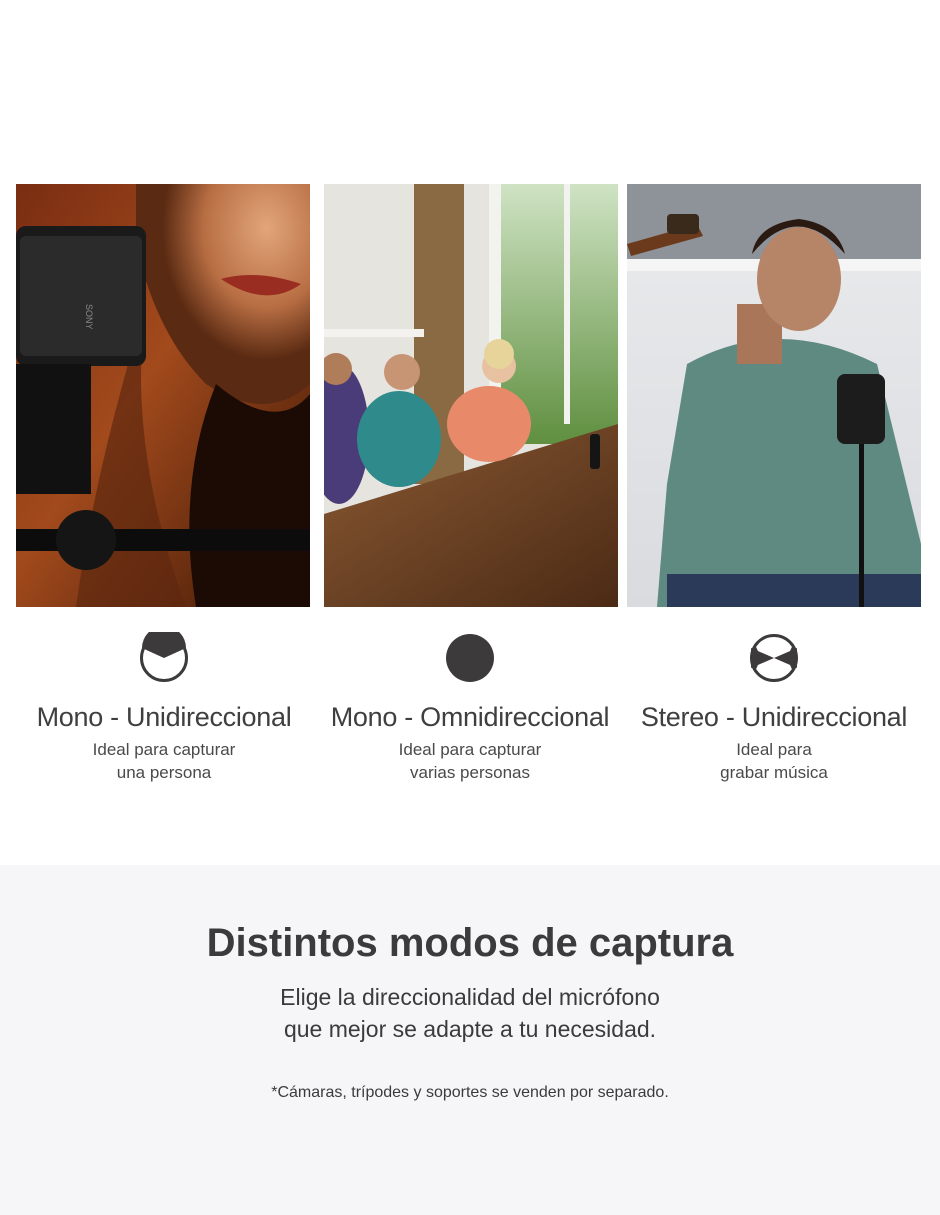  I want to click on mode-description: Ideal para capturar una persona, so click(164, 761).